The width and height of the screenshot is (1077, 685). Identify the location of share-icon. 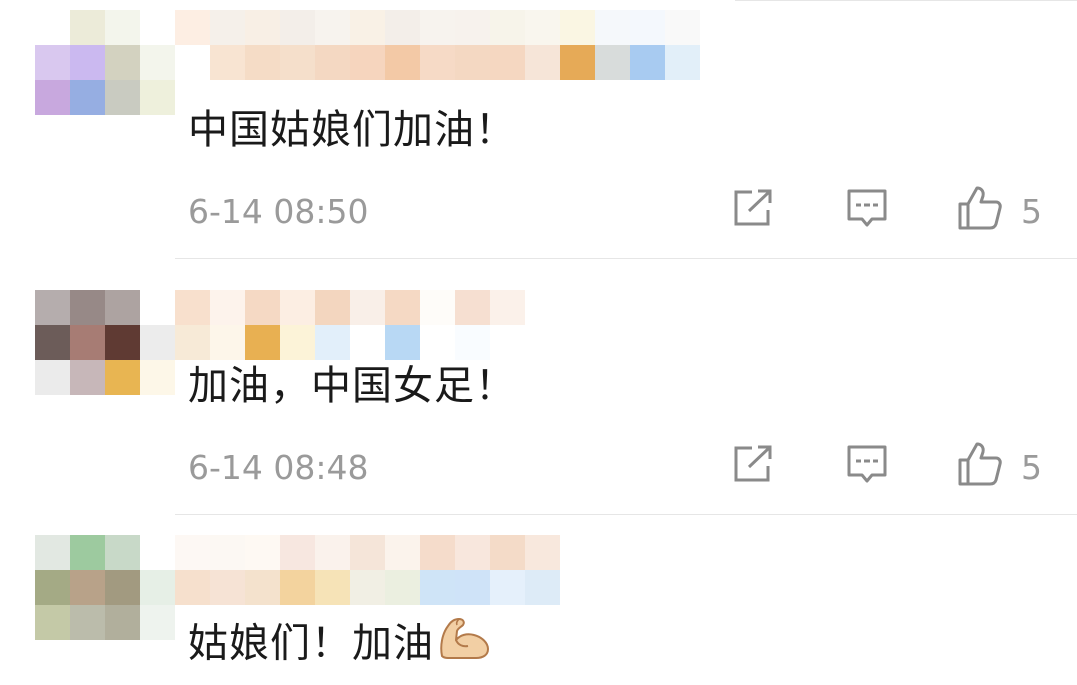
(753, 207).